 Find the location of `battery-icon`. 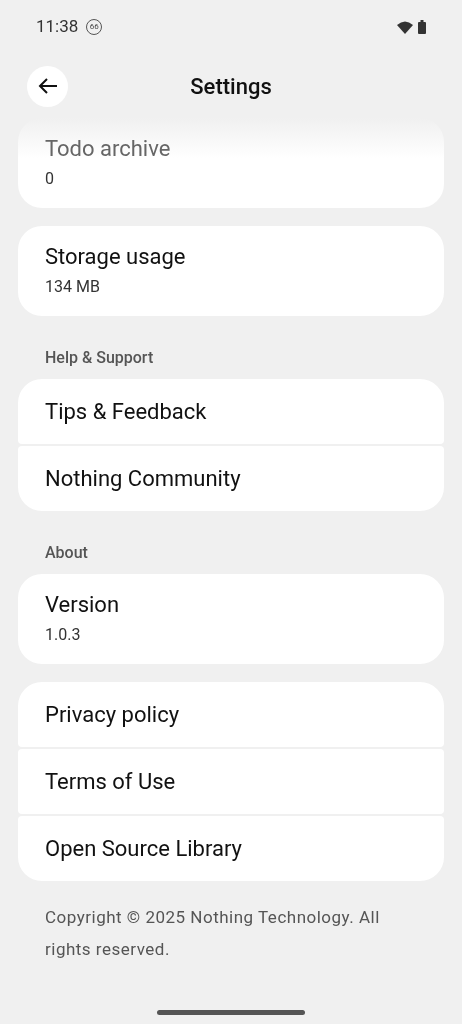

battery-icon is located at coordinates (422, 27).